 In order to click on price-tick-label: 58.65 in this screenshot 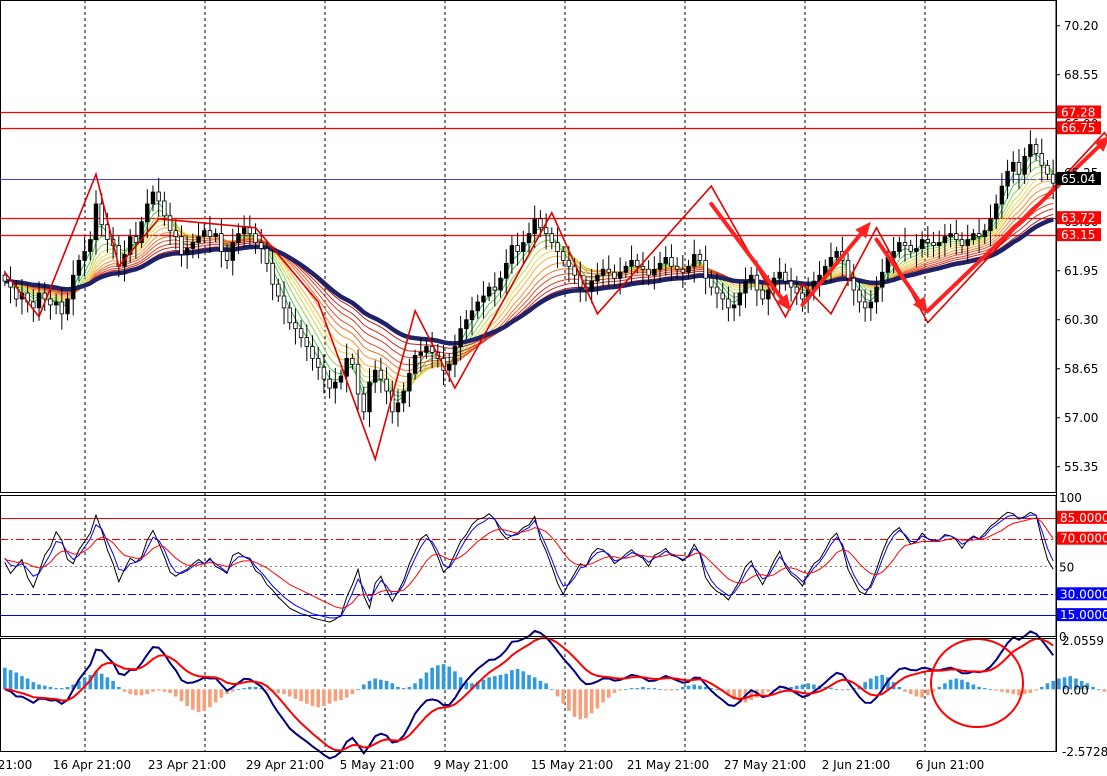, I will do `click(1081, 369)`.